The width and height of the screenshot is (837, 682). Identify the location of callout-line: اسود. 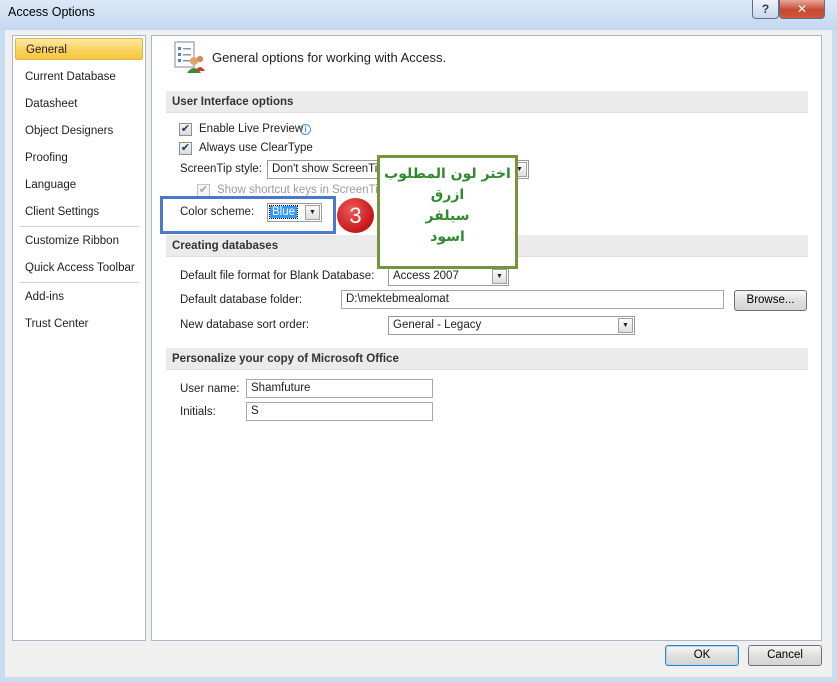
(447, 237).